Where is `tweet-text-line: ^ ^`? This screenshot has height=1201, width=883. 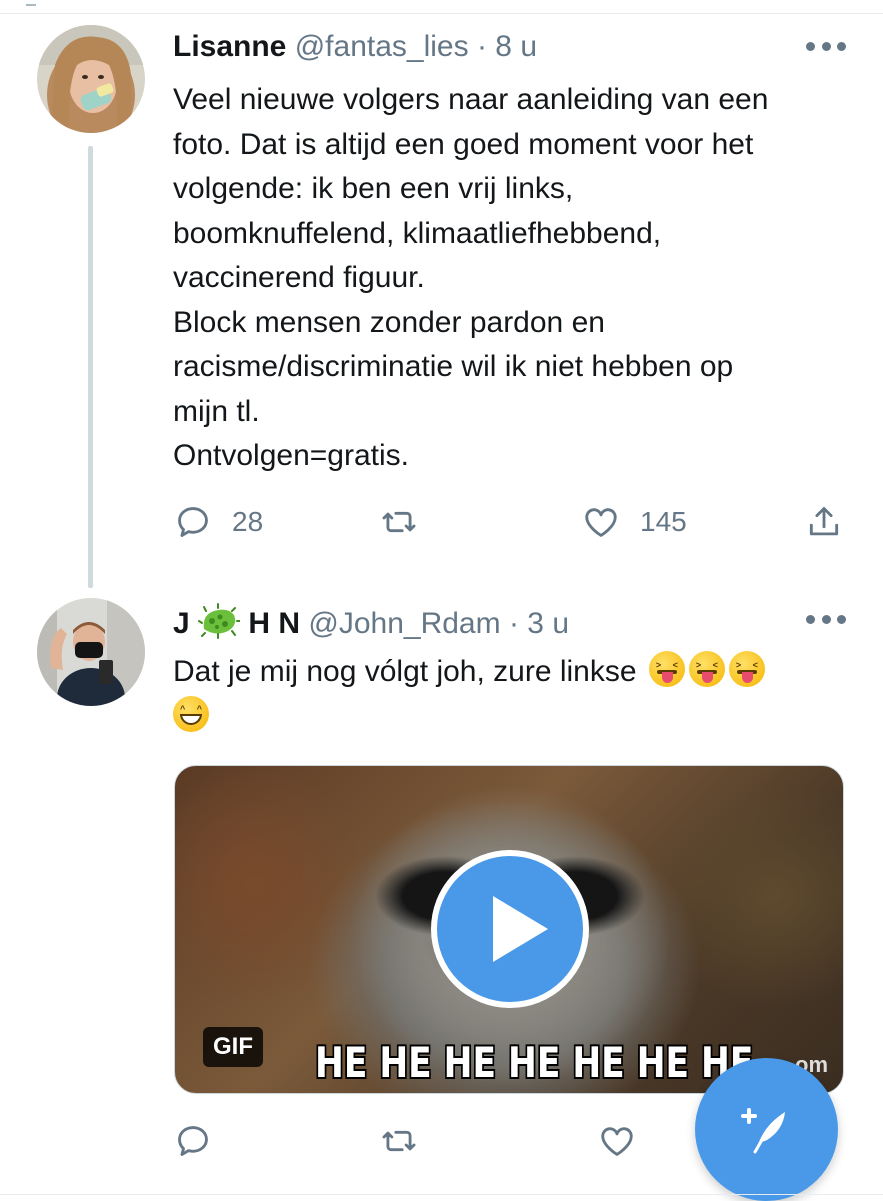
tweet-text-line: ^ ^ is located at coordinates (513, 717).